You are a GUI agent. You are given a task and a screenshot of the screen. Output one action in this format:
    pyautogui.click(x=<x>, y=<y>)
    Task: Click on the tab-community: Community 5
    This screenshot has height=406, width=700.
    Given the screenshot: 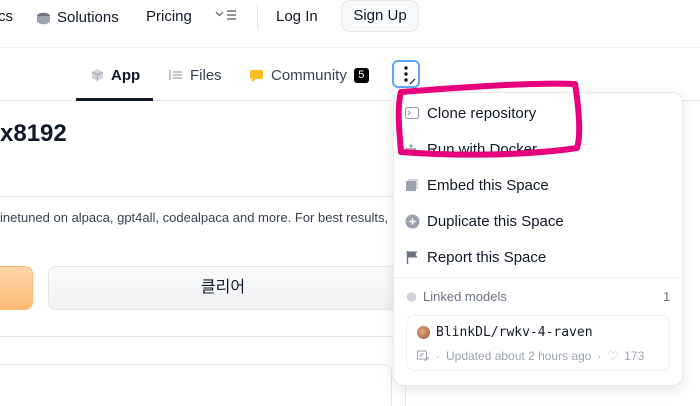 What is the action you would take?
    pyautogui.click(x=309, y=75)
    